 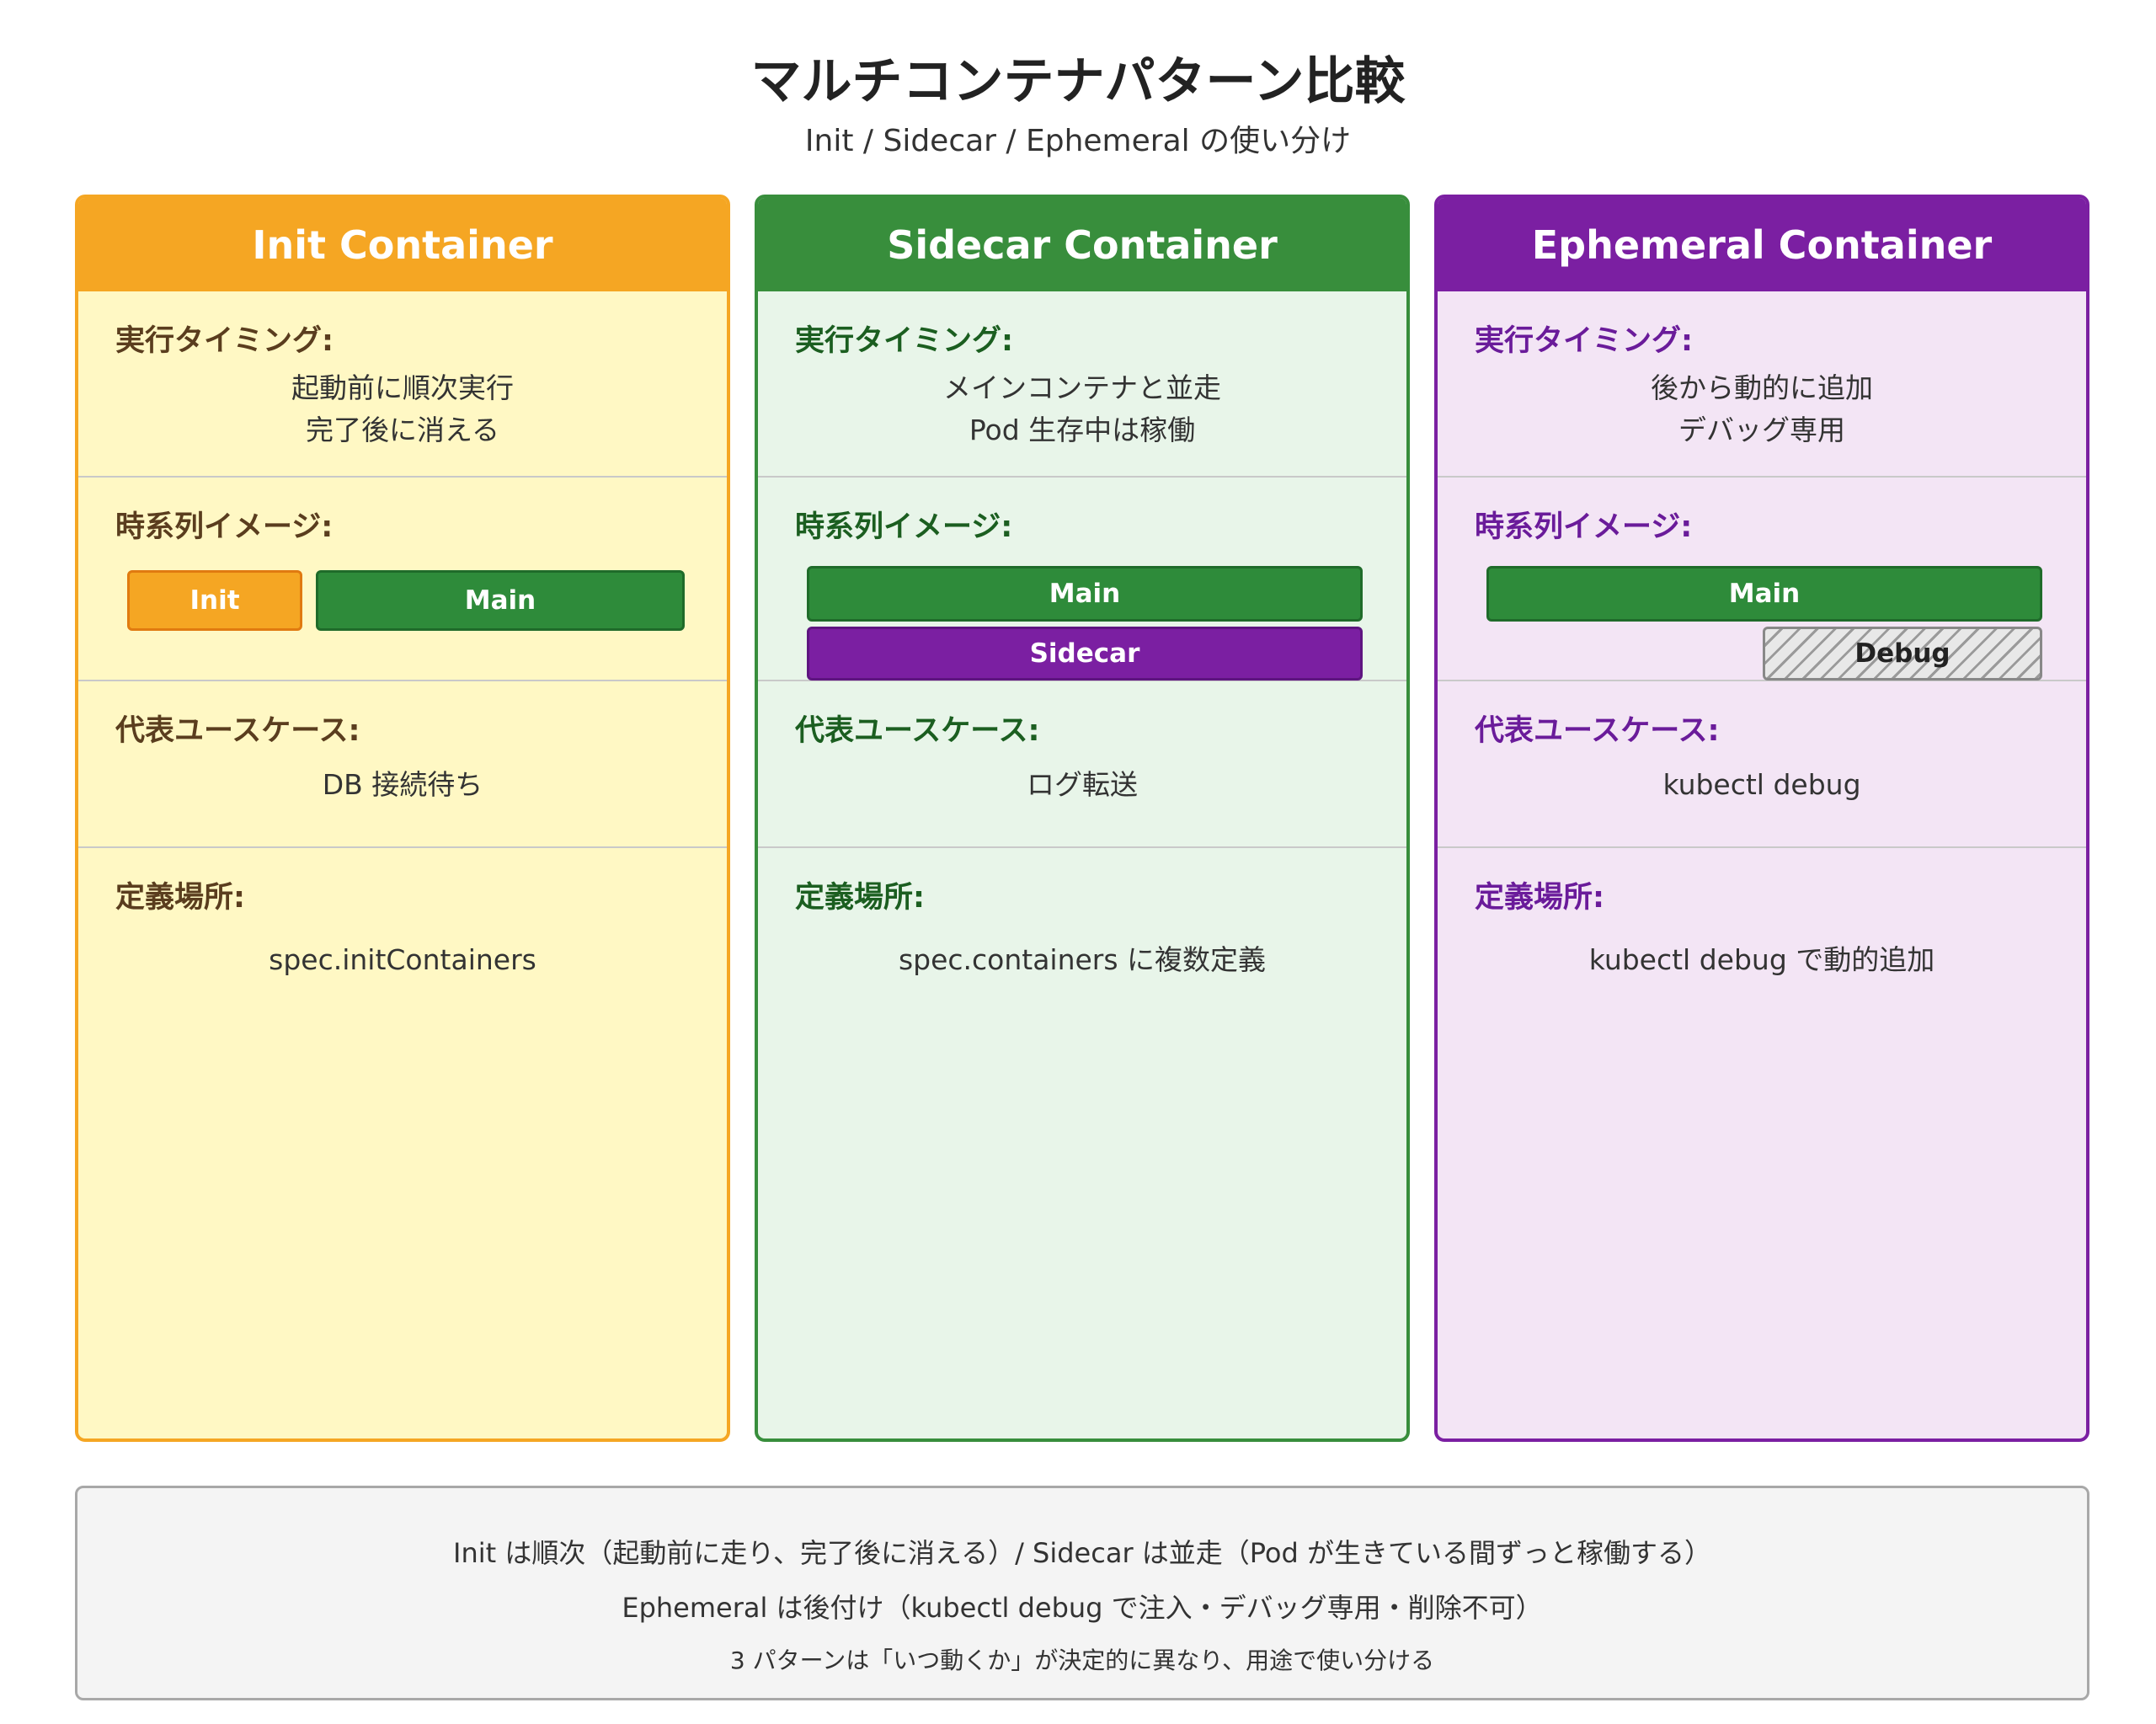 I want to click on page-subtitle: Init / Sidecar / Ephemeral の使い分け, so click(x=1078, y=141).